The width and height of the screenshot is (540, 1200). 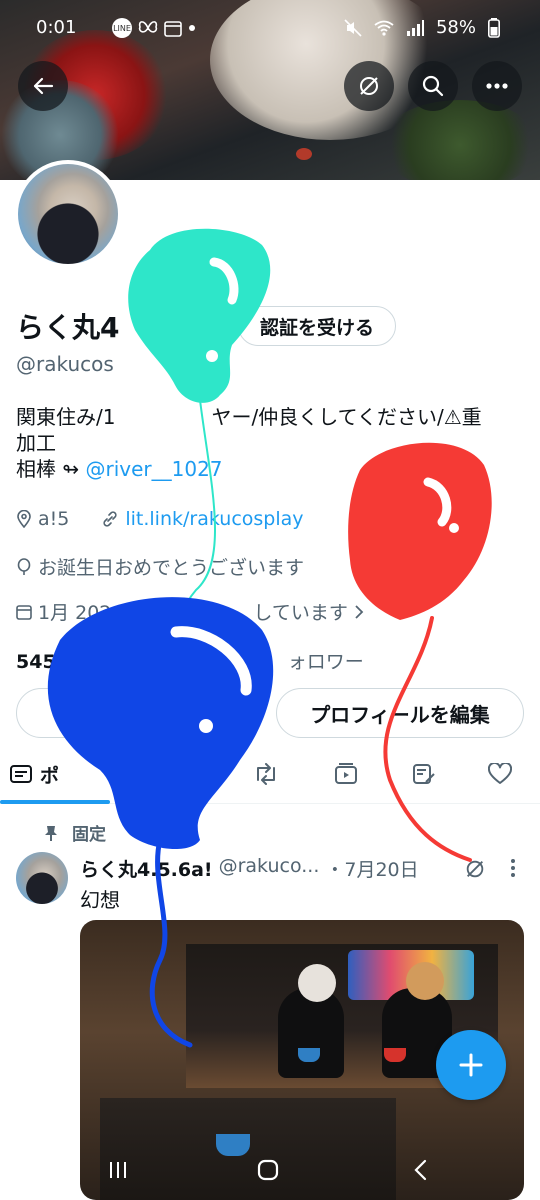 I want to click on post-grok-button, so click(x=475, y=871).